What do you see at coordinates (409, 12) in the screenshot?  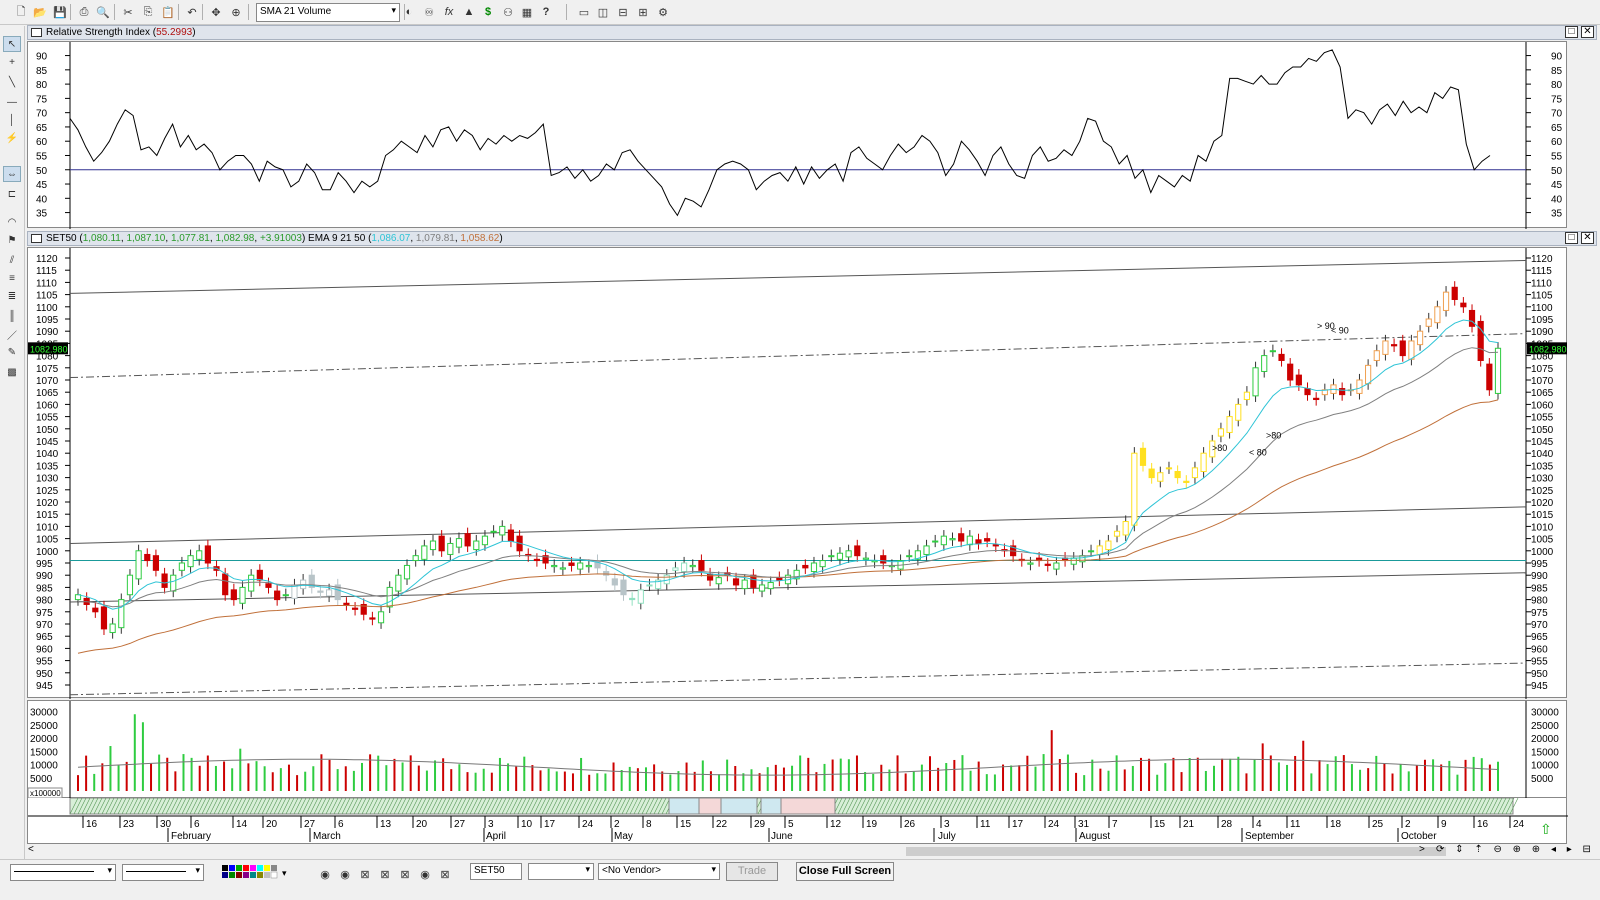 I see `toggle-icon: ◐` at bounding box center [409, 12].